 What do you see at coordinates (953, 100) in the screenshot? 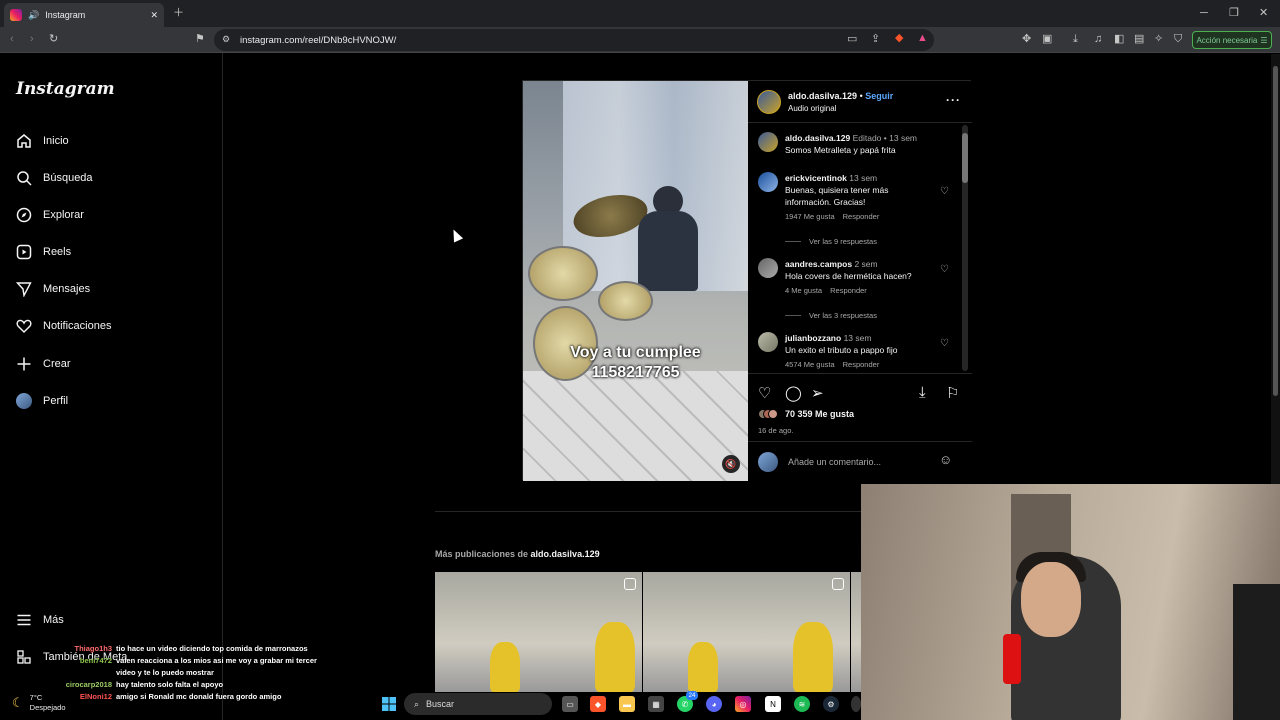
I see `more-options-icon: ···` at bounding box center [953, 100].